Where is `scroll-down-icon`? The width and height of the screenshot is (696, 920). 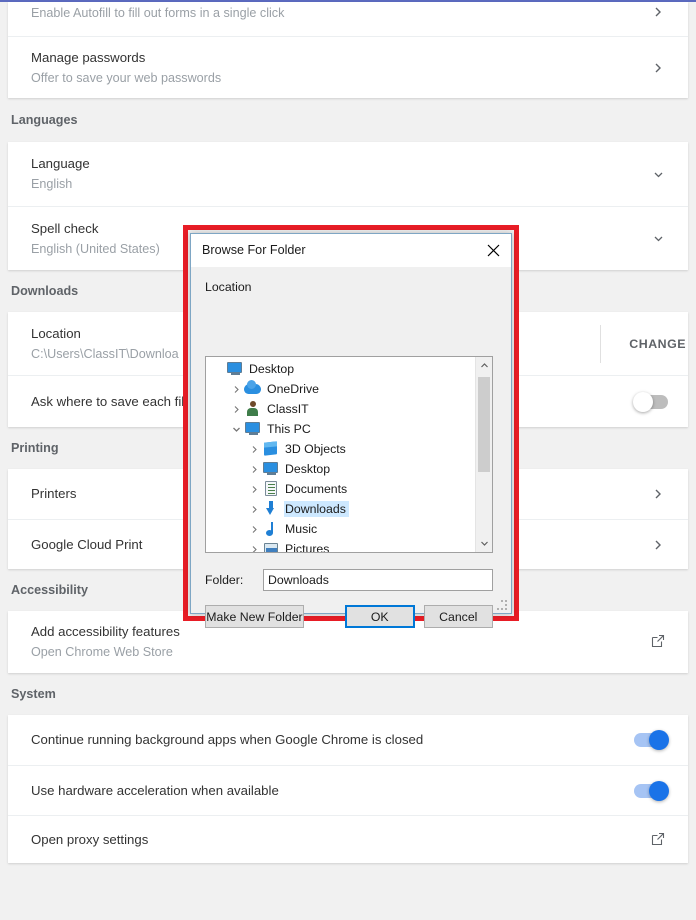
scroll-down-icon is located at coordinates (484, 543).